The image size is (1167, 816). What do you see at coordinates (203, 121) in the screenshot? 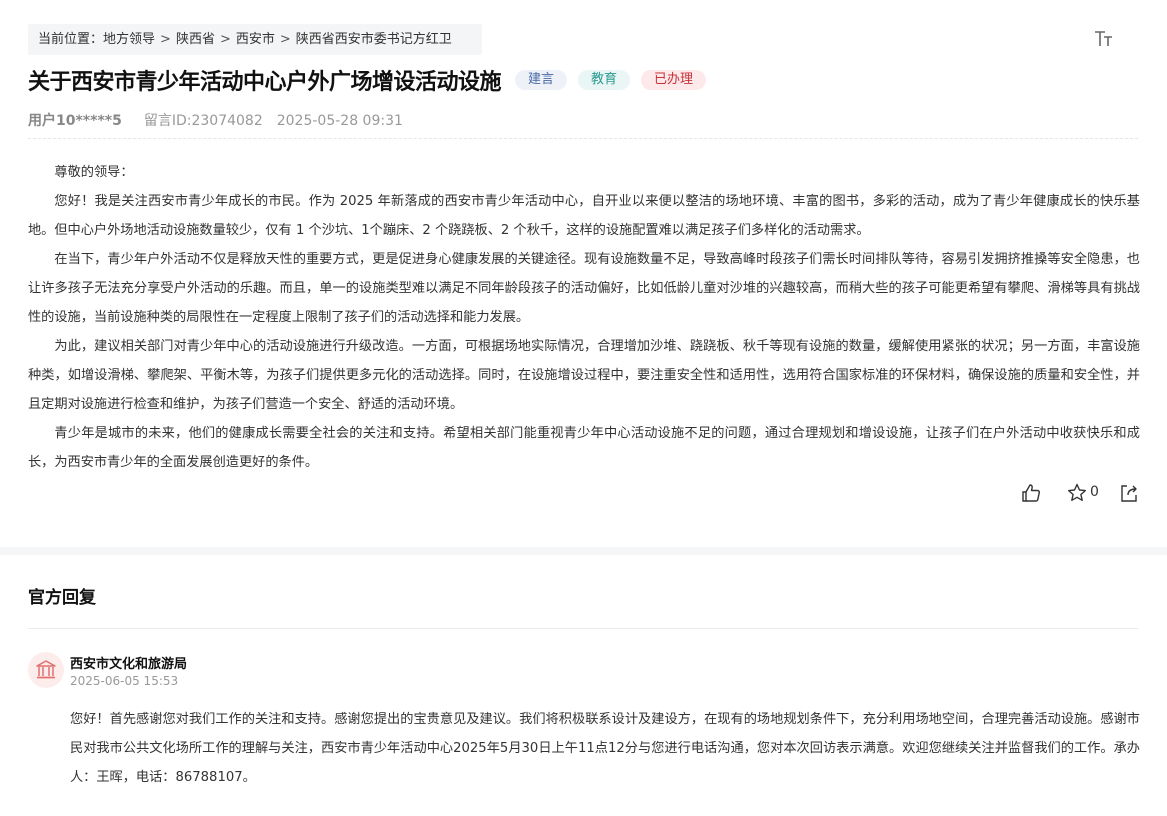
I see `message-id: 留言ID:23074082` at bounding box center [203, 121].